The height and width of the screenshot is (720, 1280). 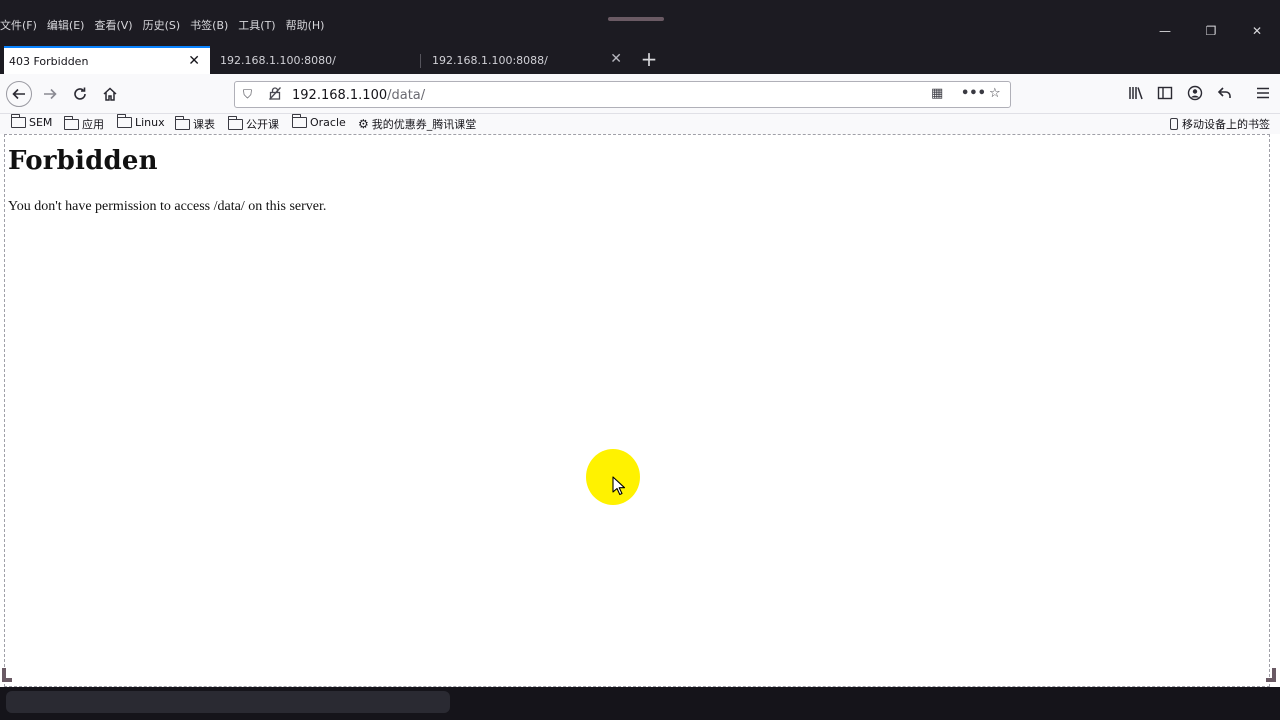 I want to click on bookmark-folder-schedule: 课表, so click(x=194, y=123).